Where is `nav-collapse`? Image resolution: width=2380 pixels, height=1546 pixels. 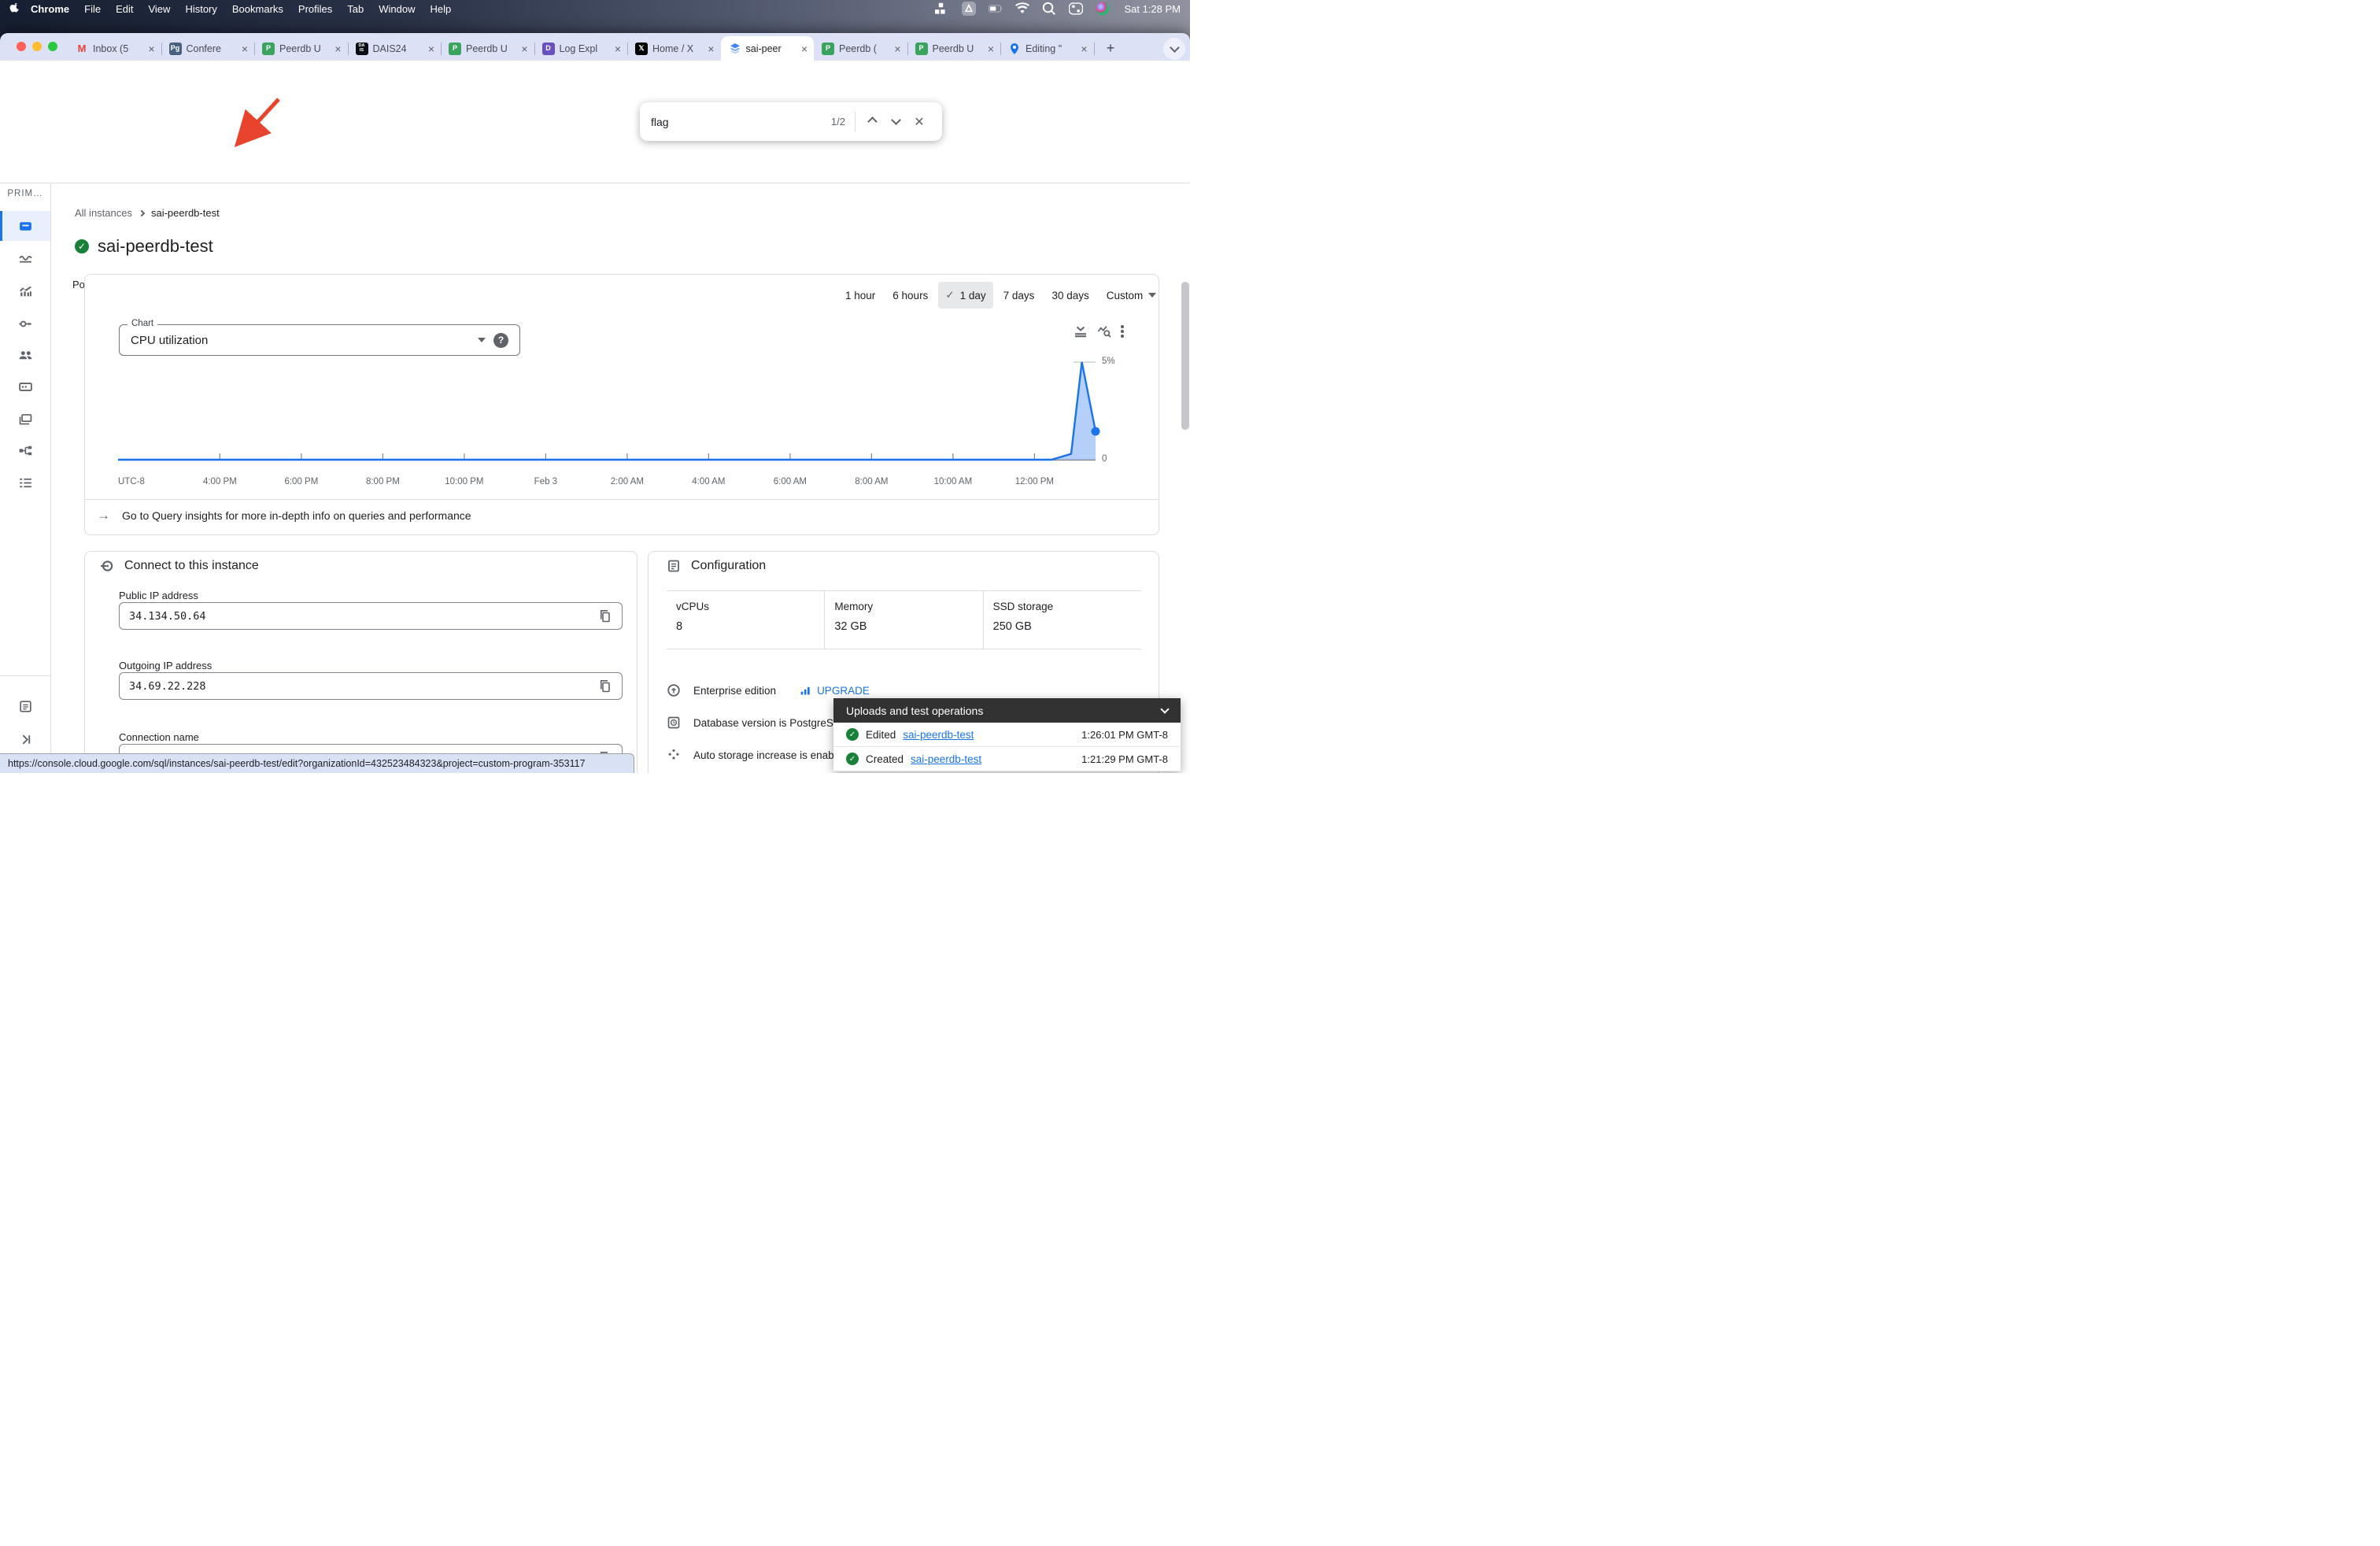 nav-collapse is located at coordinates (25, 739).